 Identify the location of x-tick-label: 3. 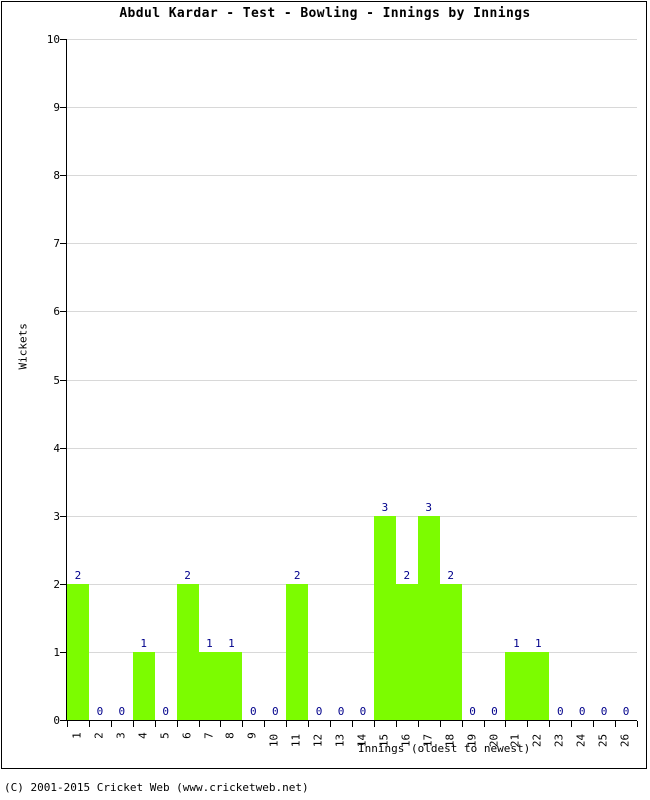
(121, 735).